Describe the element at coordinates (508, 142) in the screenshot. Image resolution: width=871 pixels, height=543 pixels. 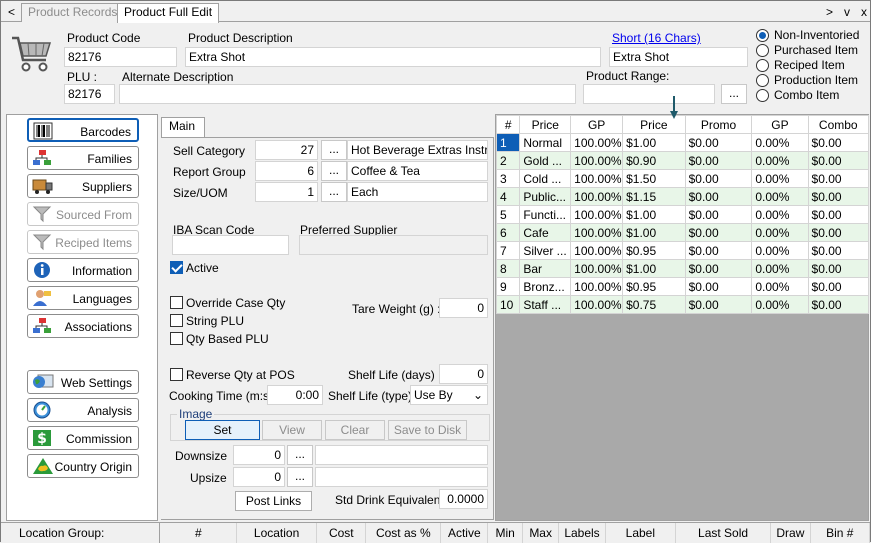
I see `price-table-cell: 1` at that location.